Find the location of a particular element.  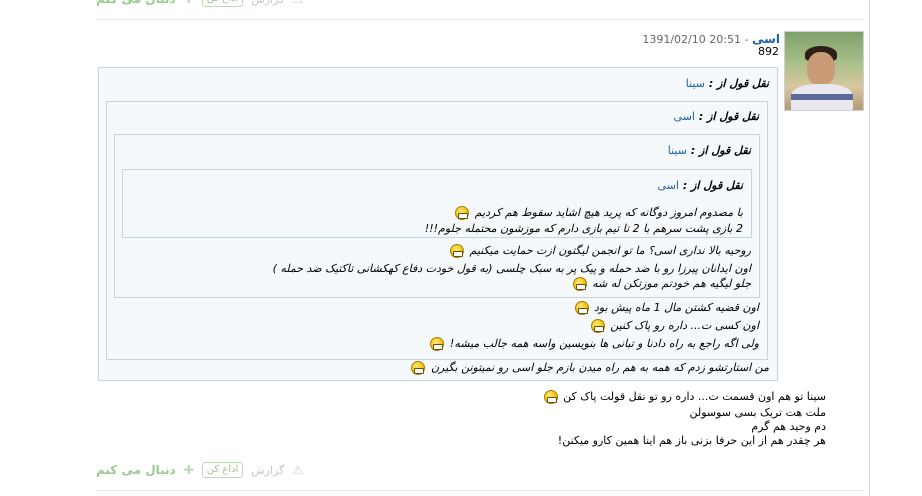

avatar-face is located at coordinates (821, 69).